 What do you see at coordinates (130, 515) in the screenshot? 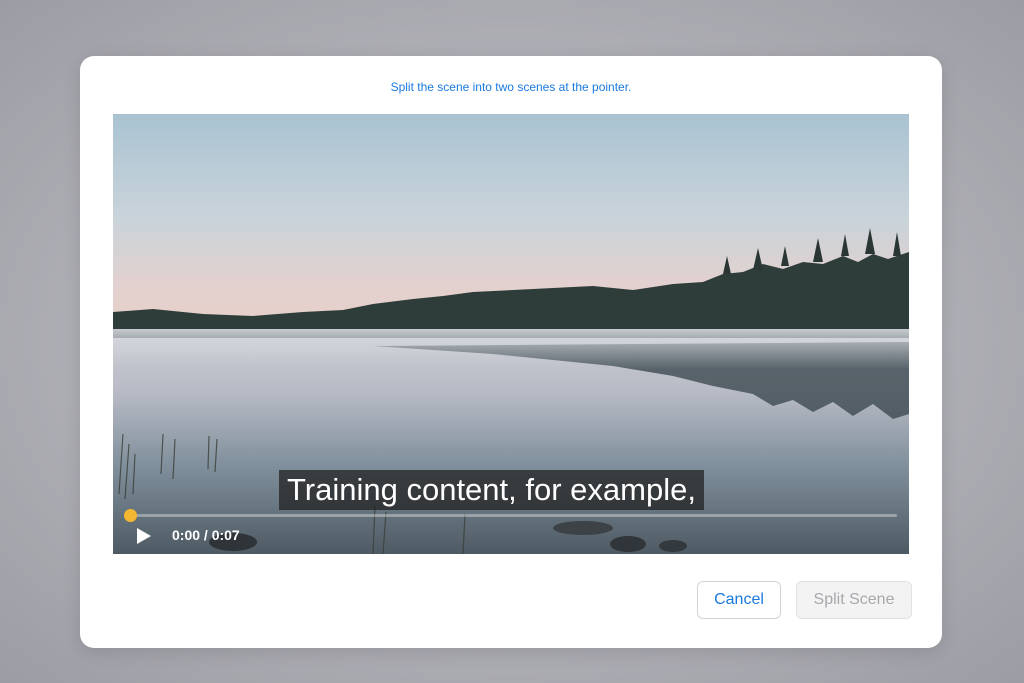
I see `progress-scrubber-handle` at bounding box center [130, 515].